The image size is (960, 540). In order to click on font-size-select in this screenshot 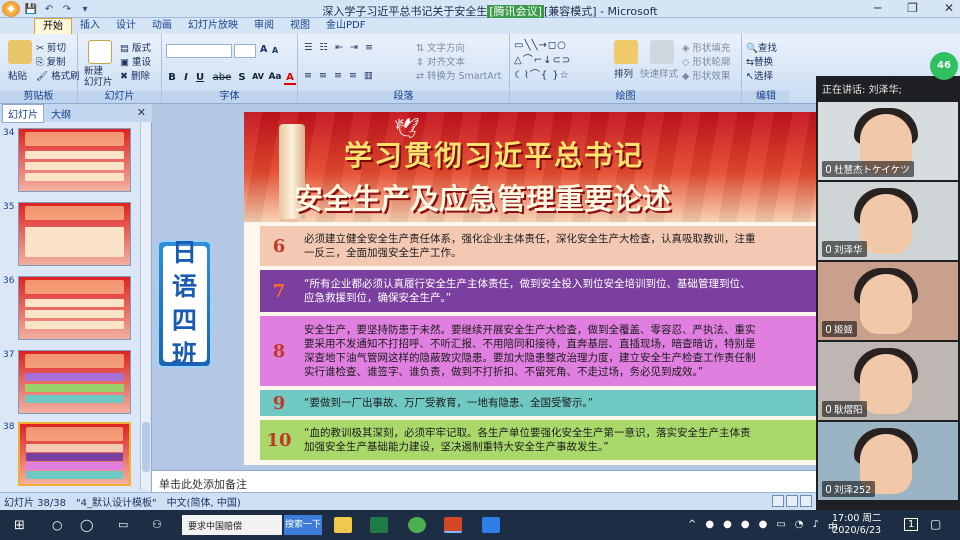, I will do `click(245, 51)`.